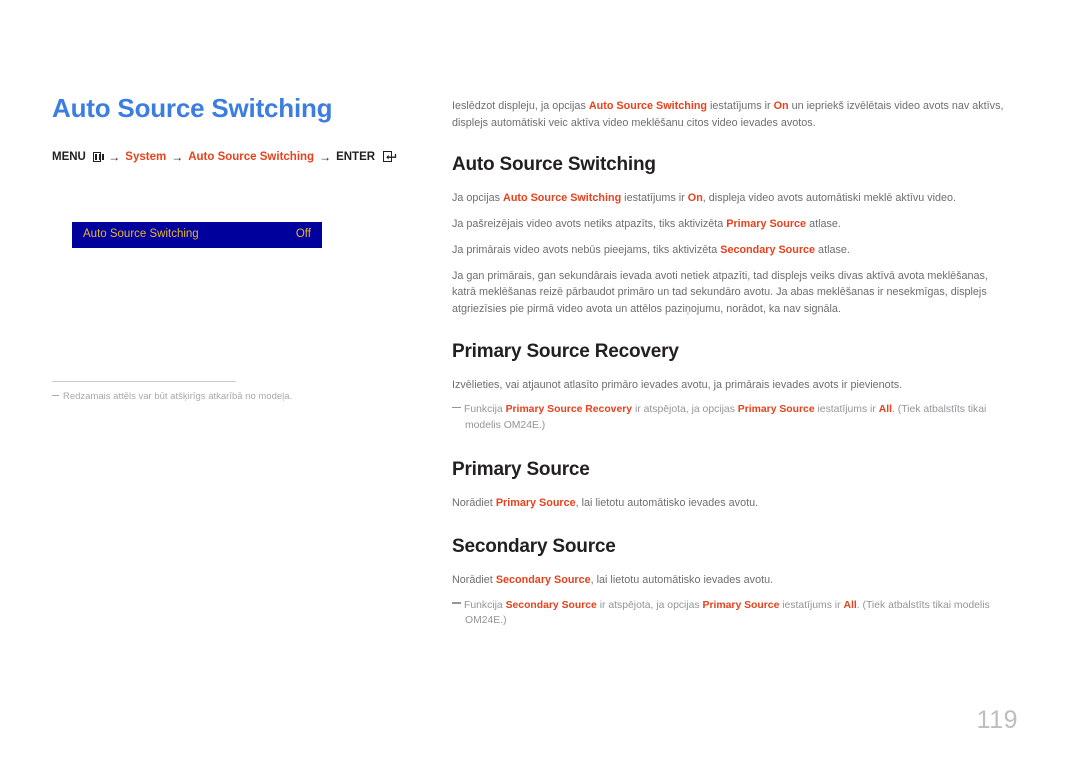 This screenshot has width=1080, height=763. Describe the element at coordinates (474, 580) in the screenshot. I see `ss-p1-a: Norādiet` at that location.